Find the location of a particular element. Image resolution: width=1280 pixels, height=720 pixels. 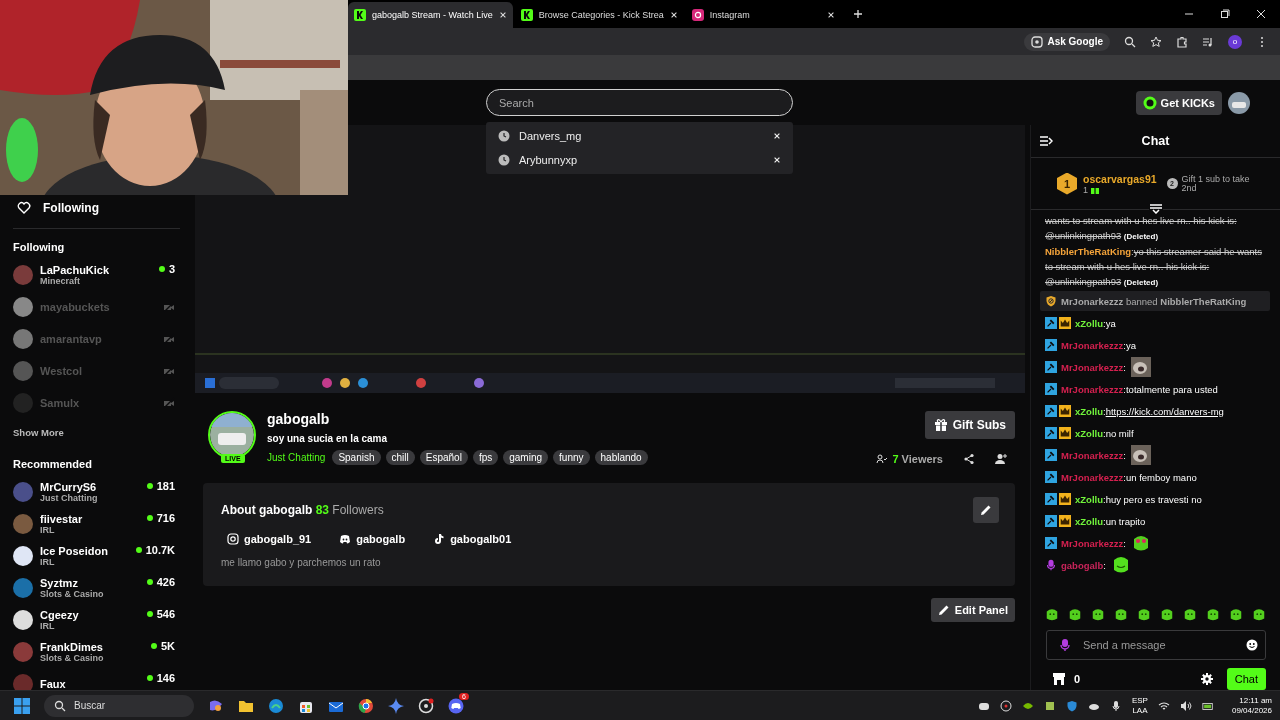

tag: Español is located at coordinates (443, 457).